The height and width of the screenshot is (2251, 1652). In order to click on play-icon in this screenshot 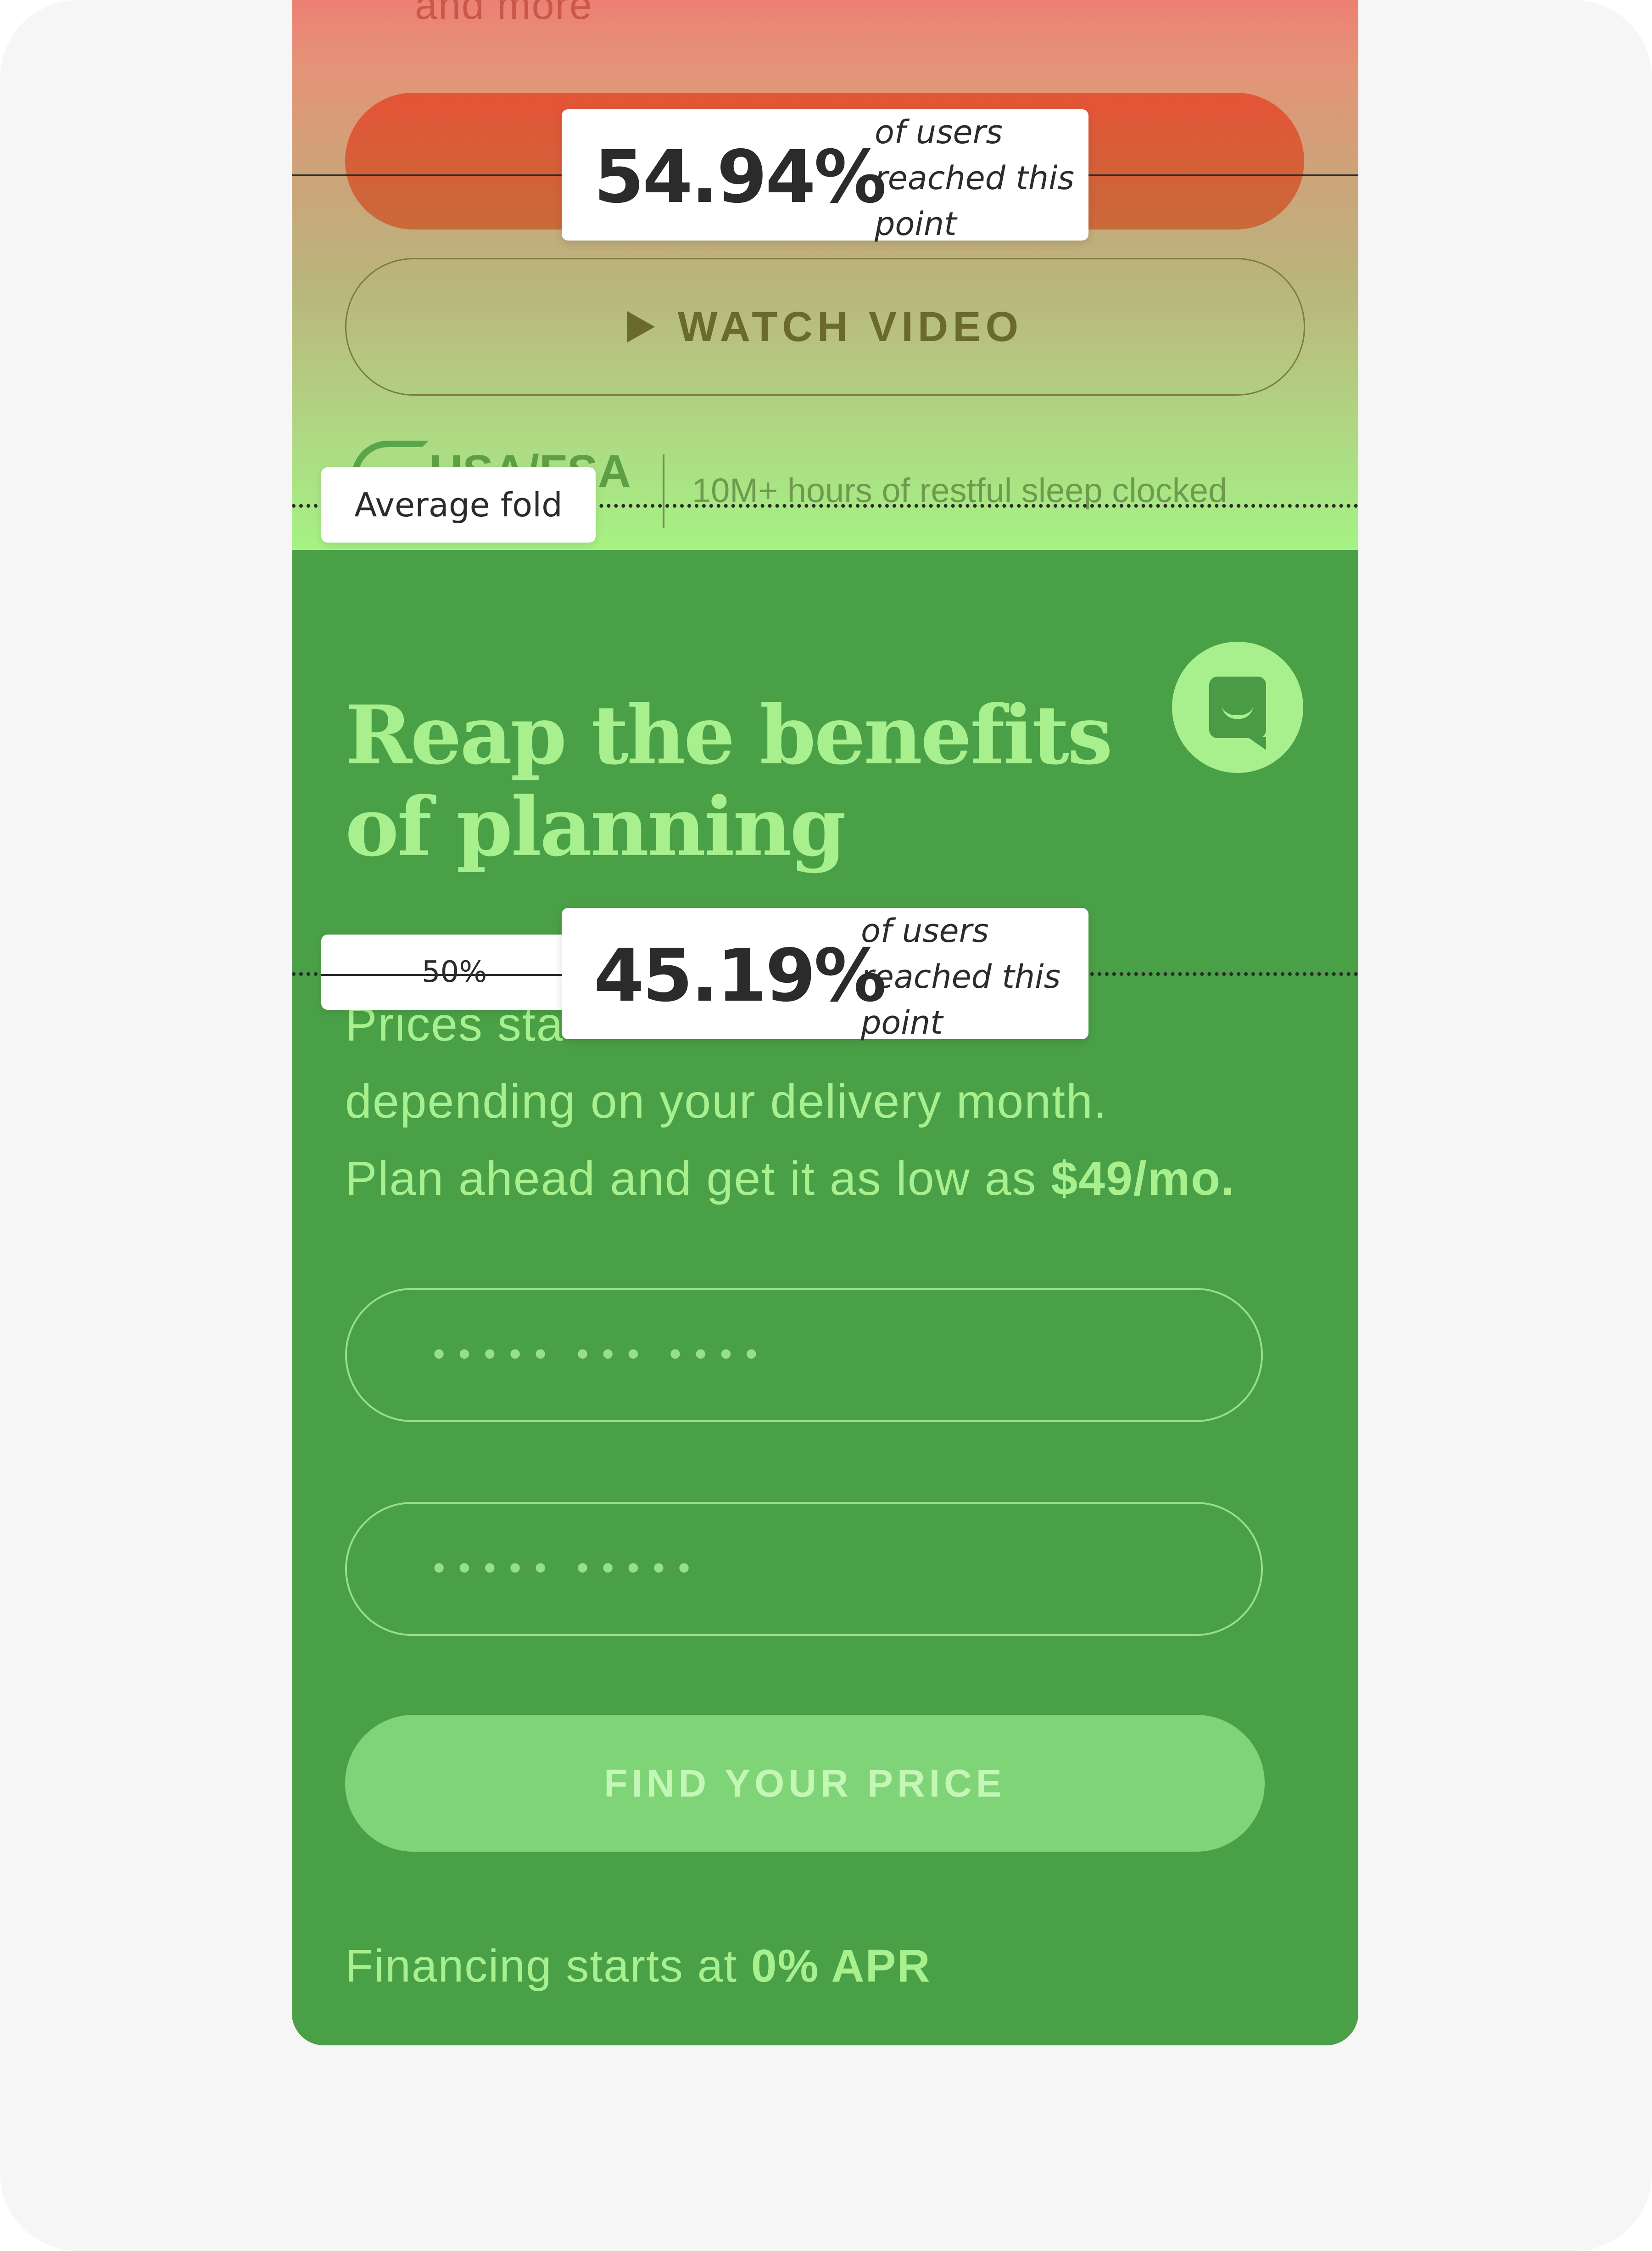, I will do `click(641, 326)`.